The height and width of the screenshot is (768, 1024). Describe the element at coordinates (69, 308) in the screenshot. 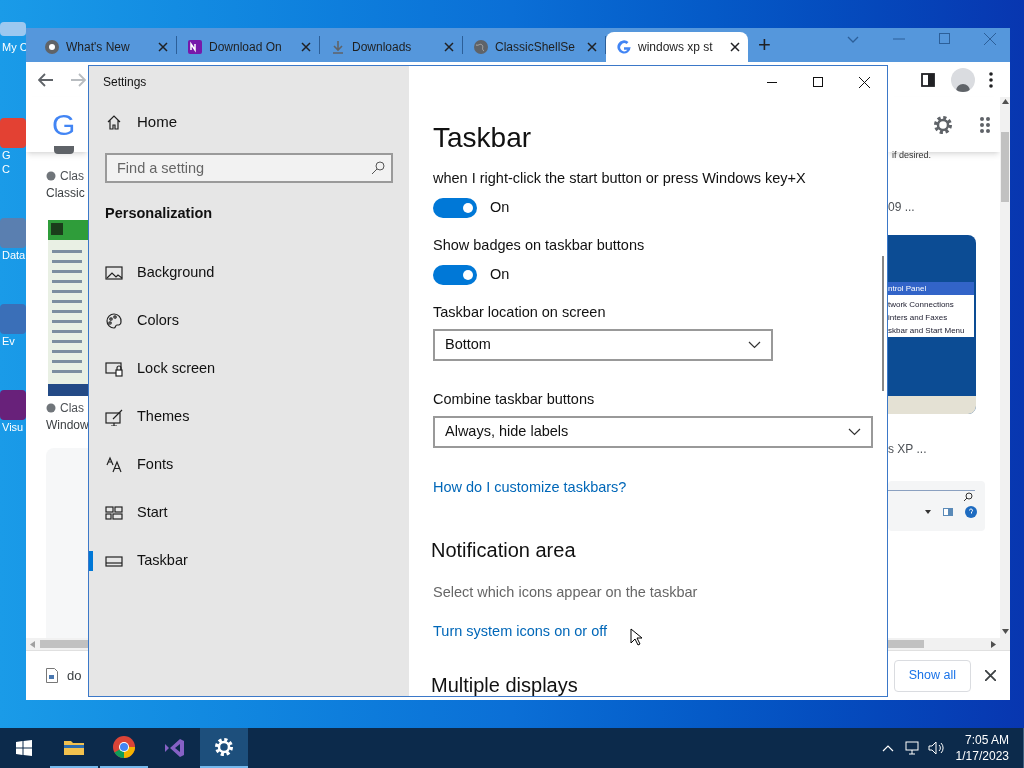

I see `start-menu-thumbnail` at that location.